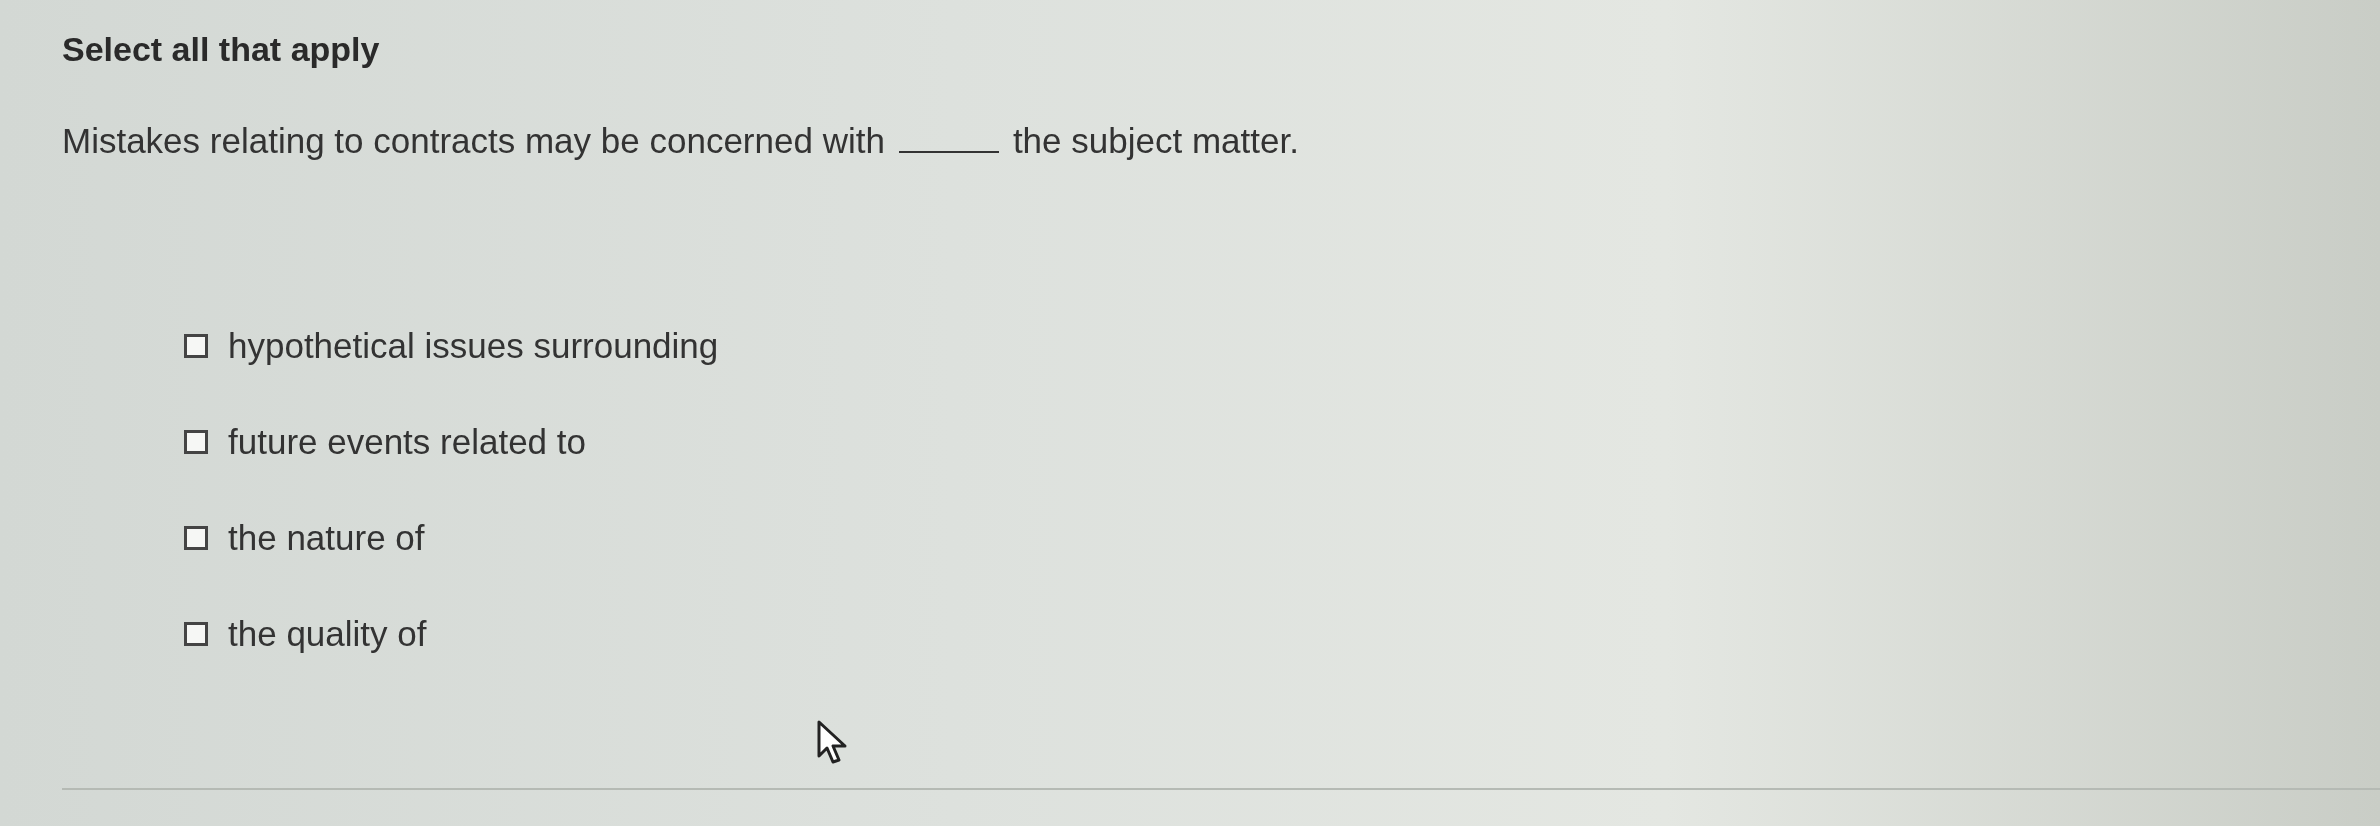 The image size is (2380, 826). Describe the element at coordinates (1155, 141) in the screenshot. I see `question-text: the subject matter.` at that location.